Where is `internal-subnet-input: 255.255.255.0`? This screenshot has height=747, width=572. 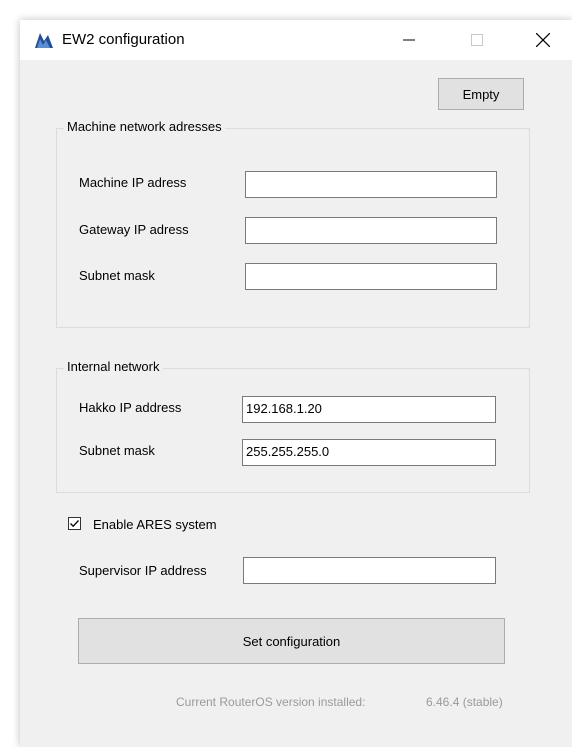
internal-subnet-input: 255.255.255.0 is located at coordinates (369, 452).